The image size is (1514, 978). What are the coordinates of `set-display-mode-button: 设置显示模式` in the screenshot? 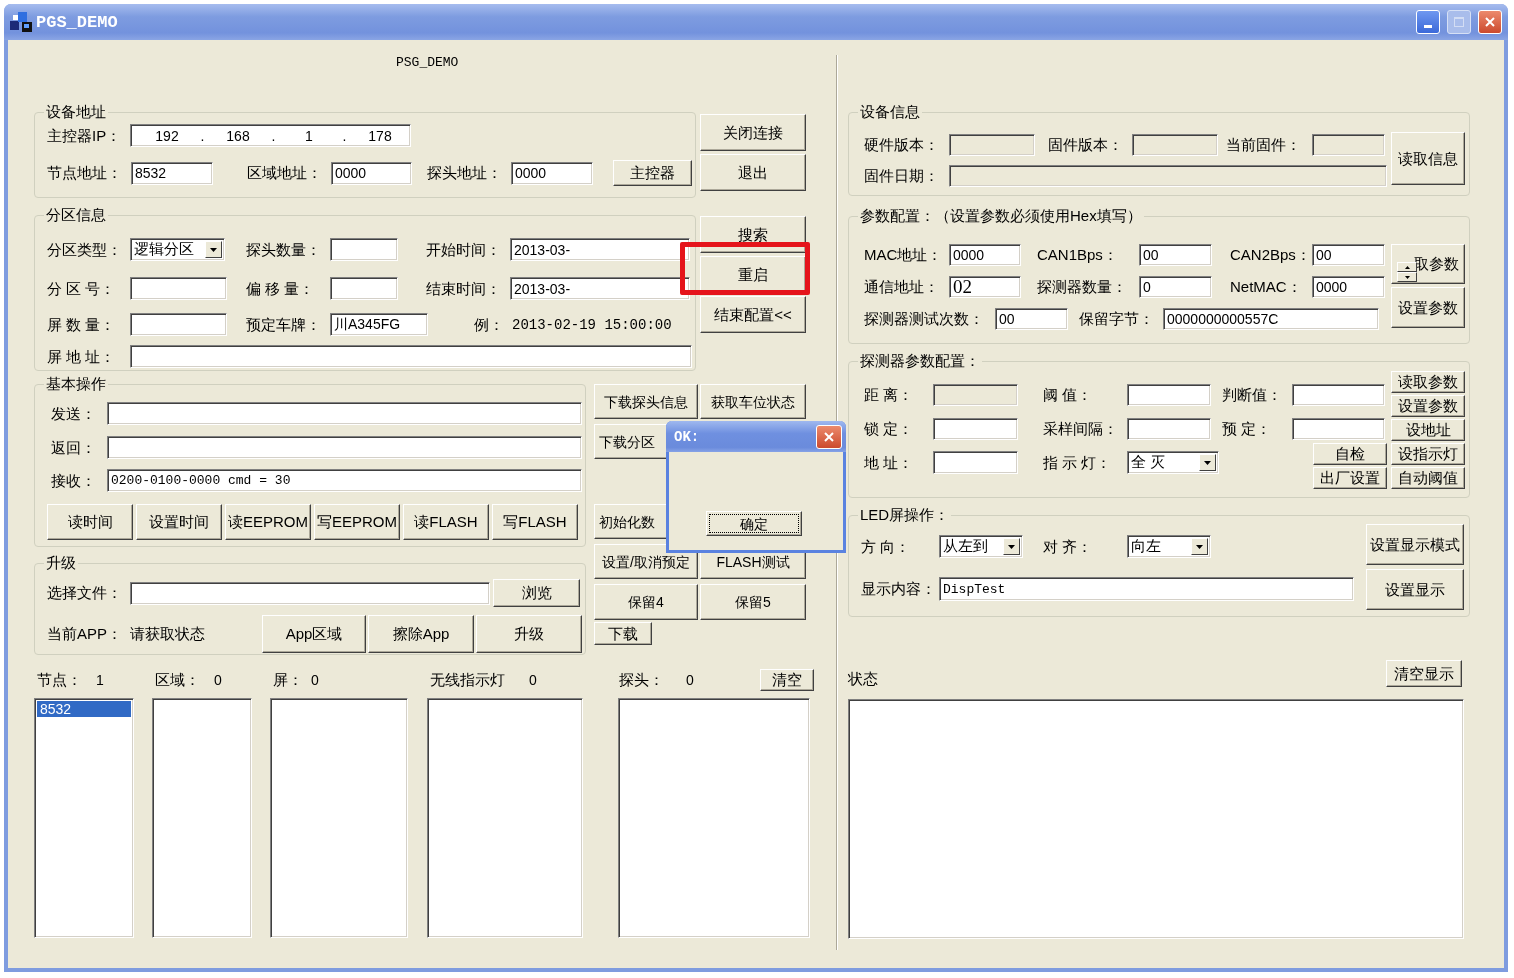 It's located at (1415, 544).